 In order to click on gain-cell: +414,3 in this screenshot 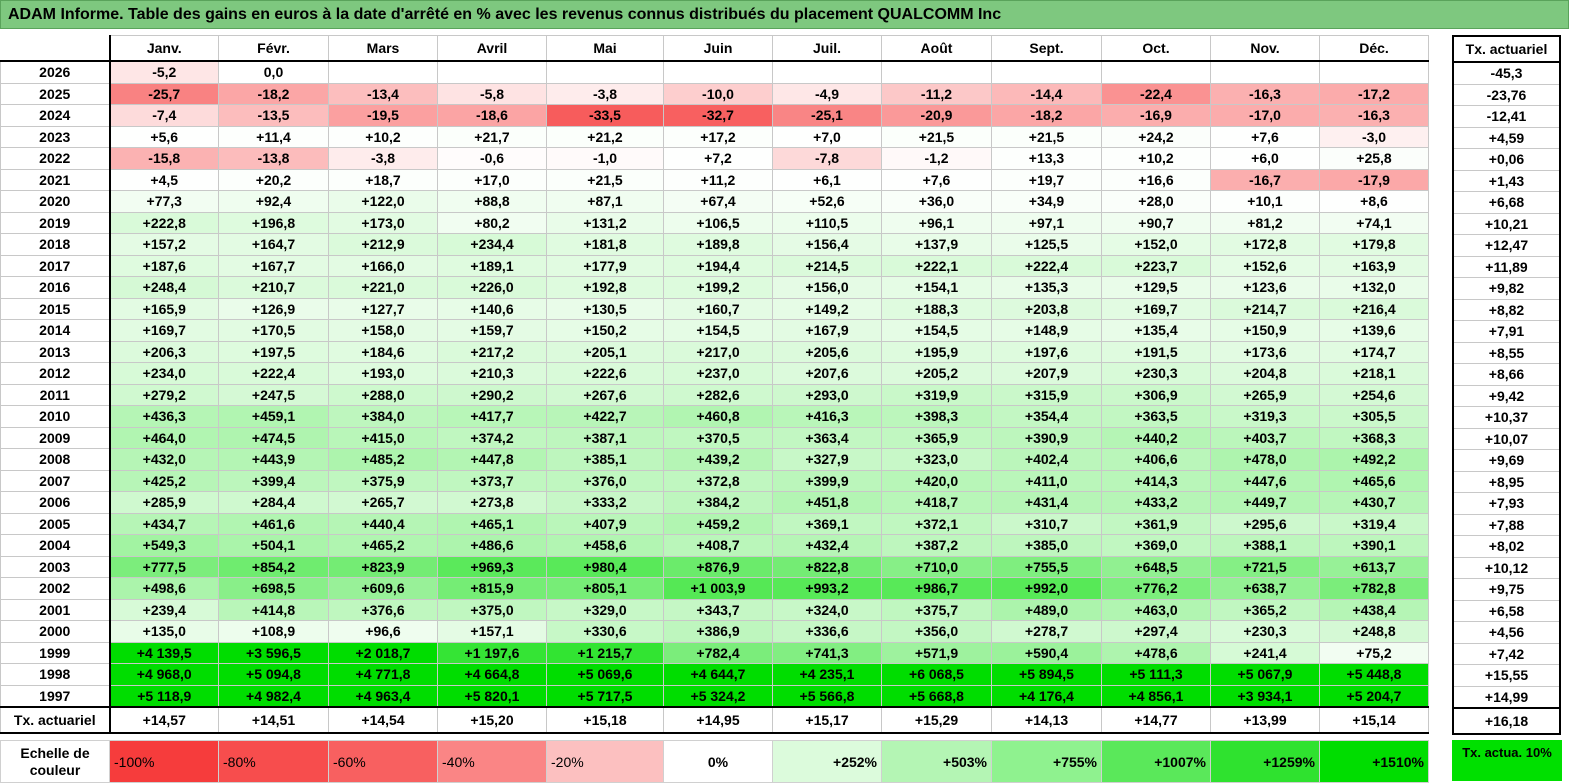, I will do `click(1156, 480)`.